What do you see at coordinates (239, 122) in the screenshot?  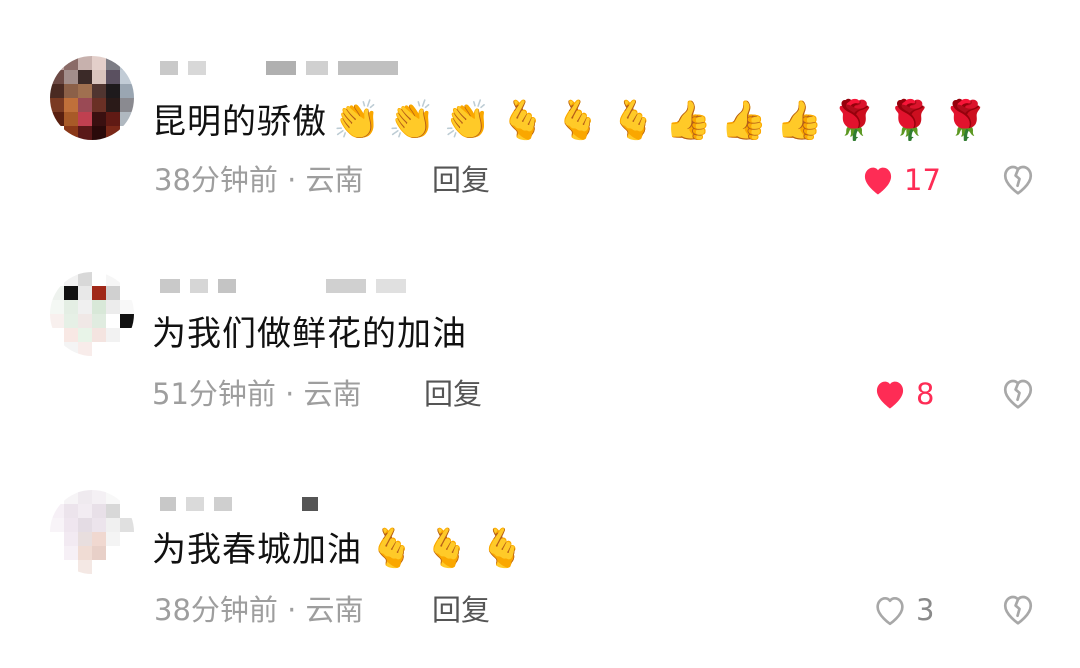 I see `comment-text-body: 昆明的骄傲` at bounding box center [239, 122].